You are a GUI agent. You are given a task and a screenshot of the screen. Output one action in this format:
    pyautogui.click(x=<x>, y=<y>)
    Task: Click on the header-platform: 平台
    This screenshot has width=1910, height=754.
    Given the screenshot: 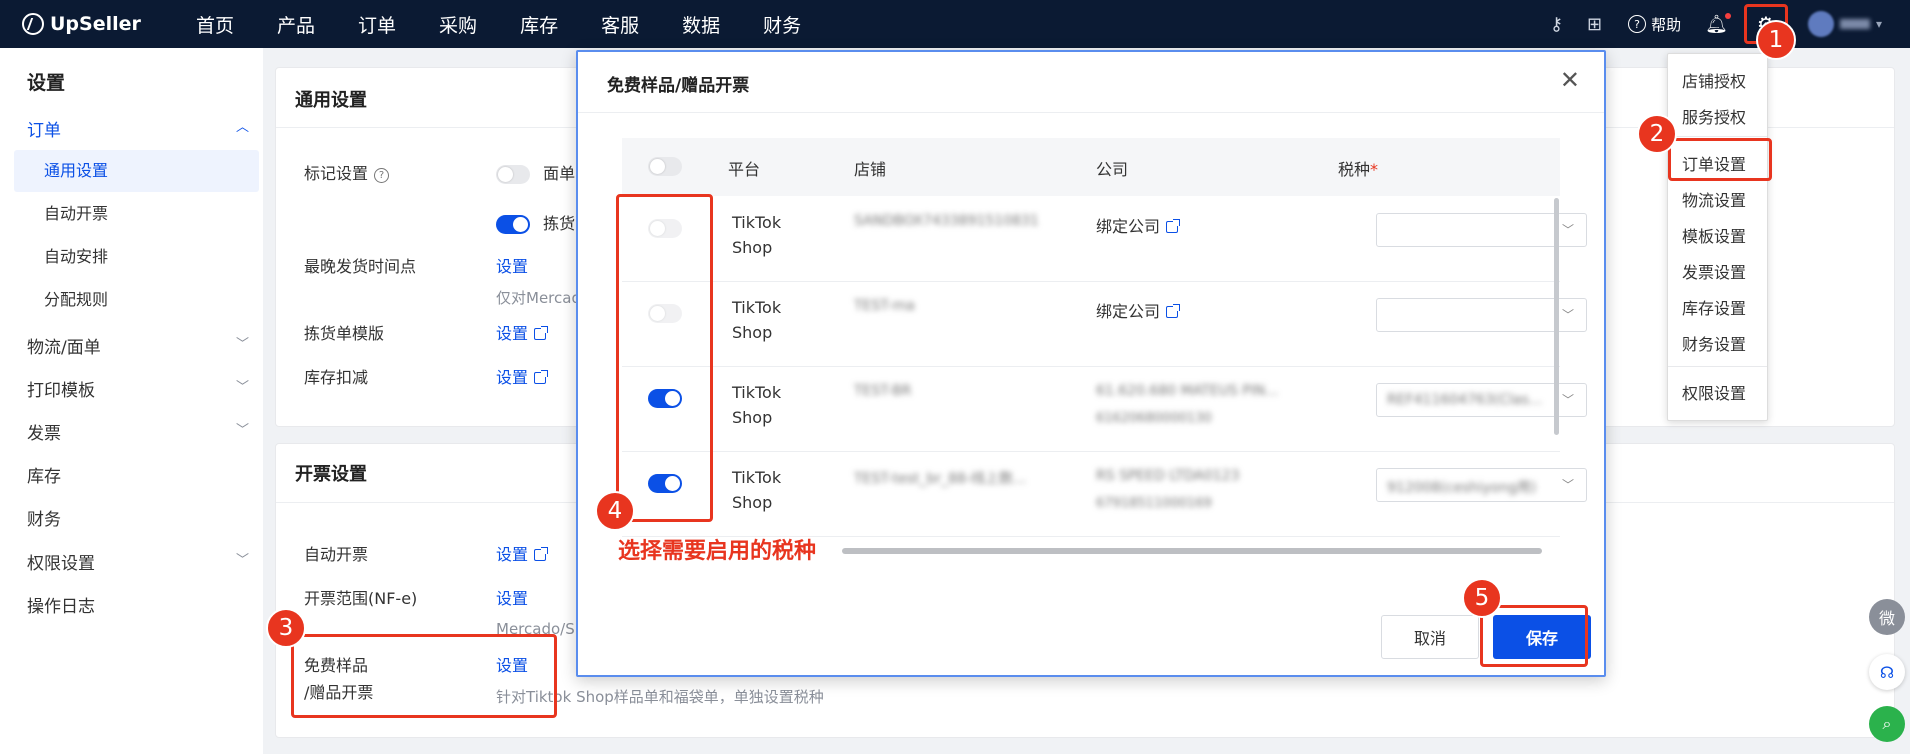 What is the action you would take?
    pyautogui.click(x=744, y=169)
    